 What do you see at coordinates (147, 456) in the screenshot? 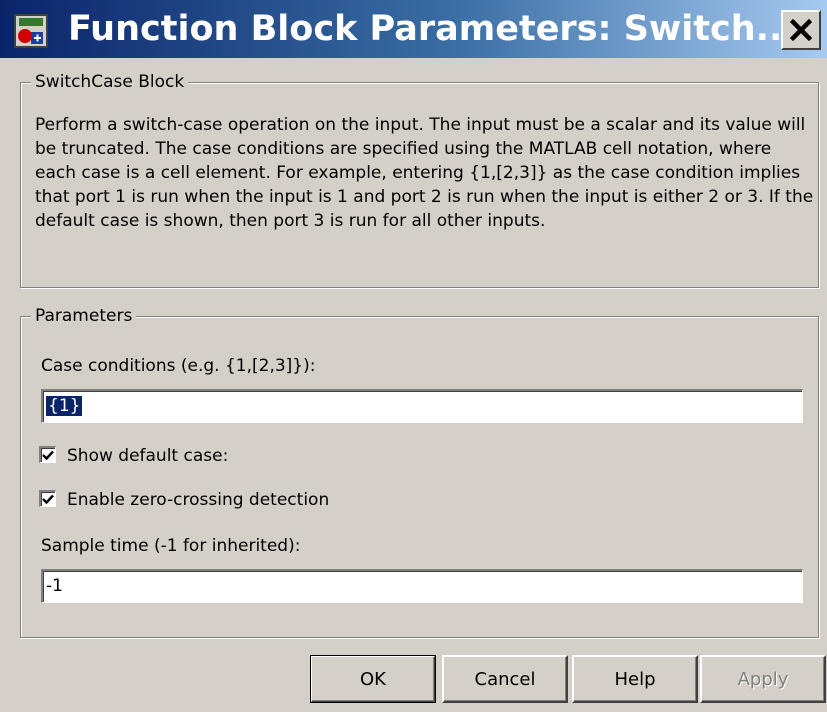
I see `show-default-case-label: Show default case:` at bounding box center [147, 456].